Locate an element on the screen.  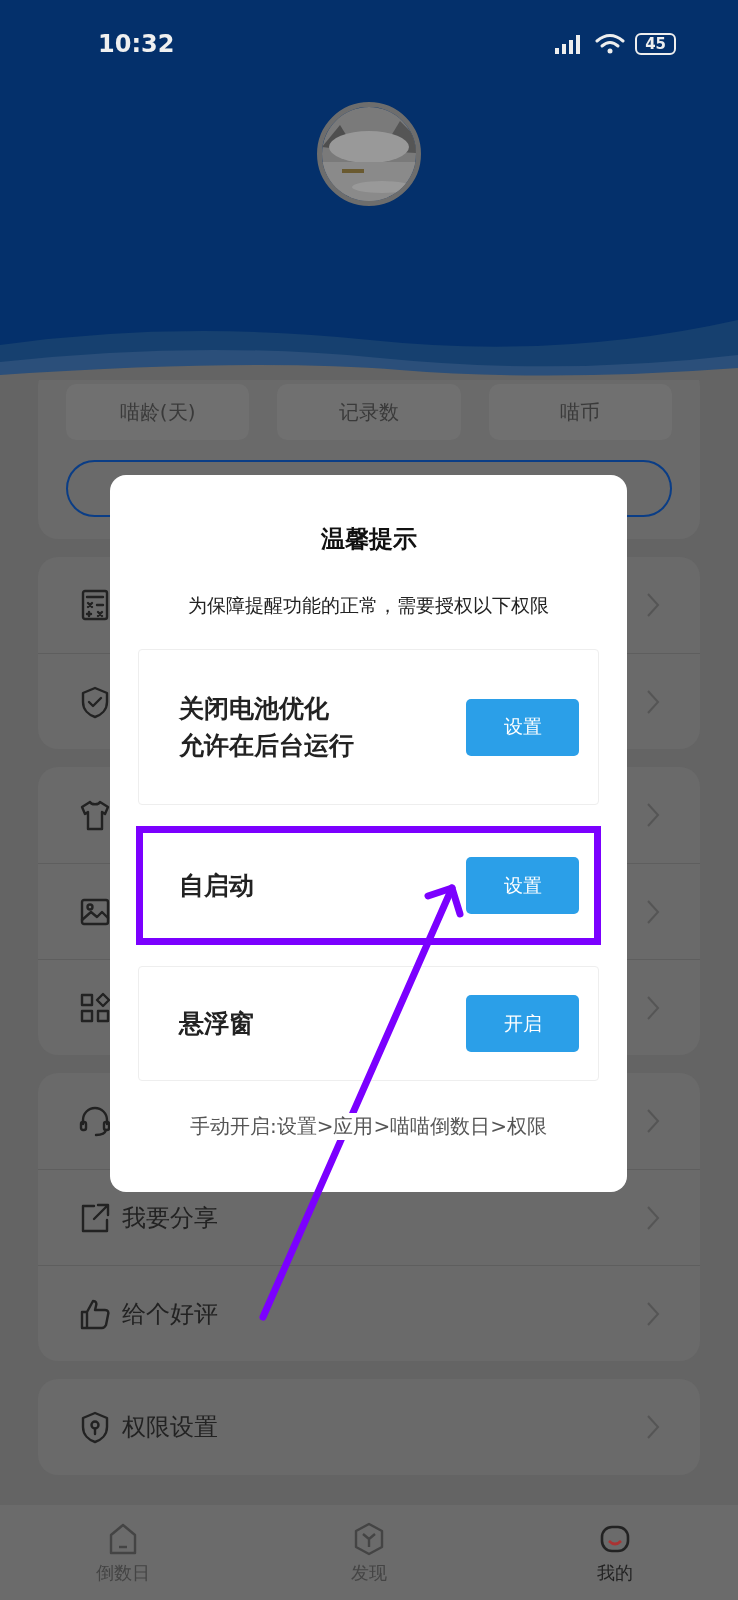
dialog-message: 为保障提醒功能的正常，需要授权以下权限 is located at coordinates (368, 605).